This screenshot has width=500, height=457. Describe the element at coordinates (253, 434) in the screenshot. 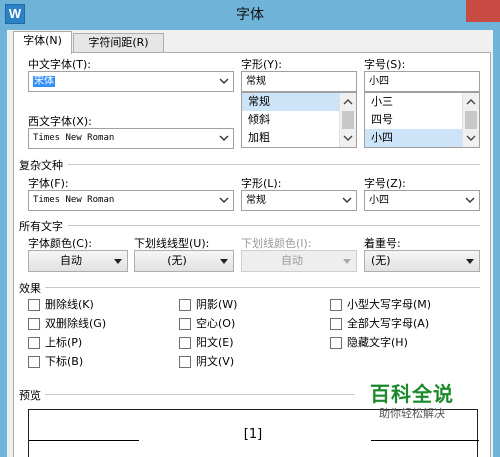

I see `preview-sample-text: [1]` at that location.